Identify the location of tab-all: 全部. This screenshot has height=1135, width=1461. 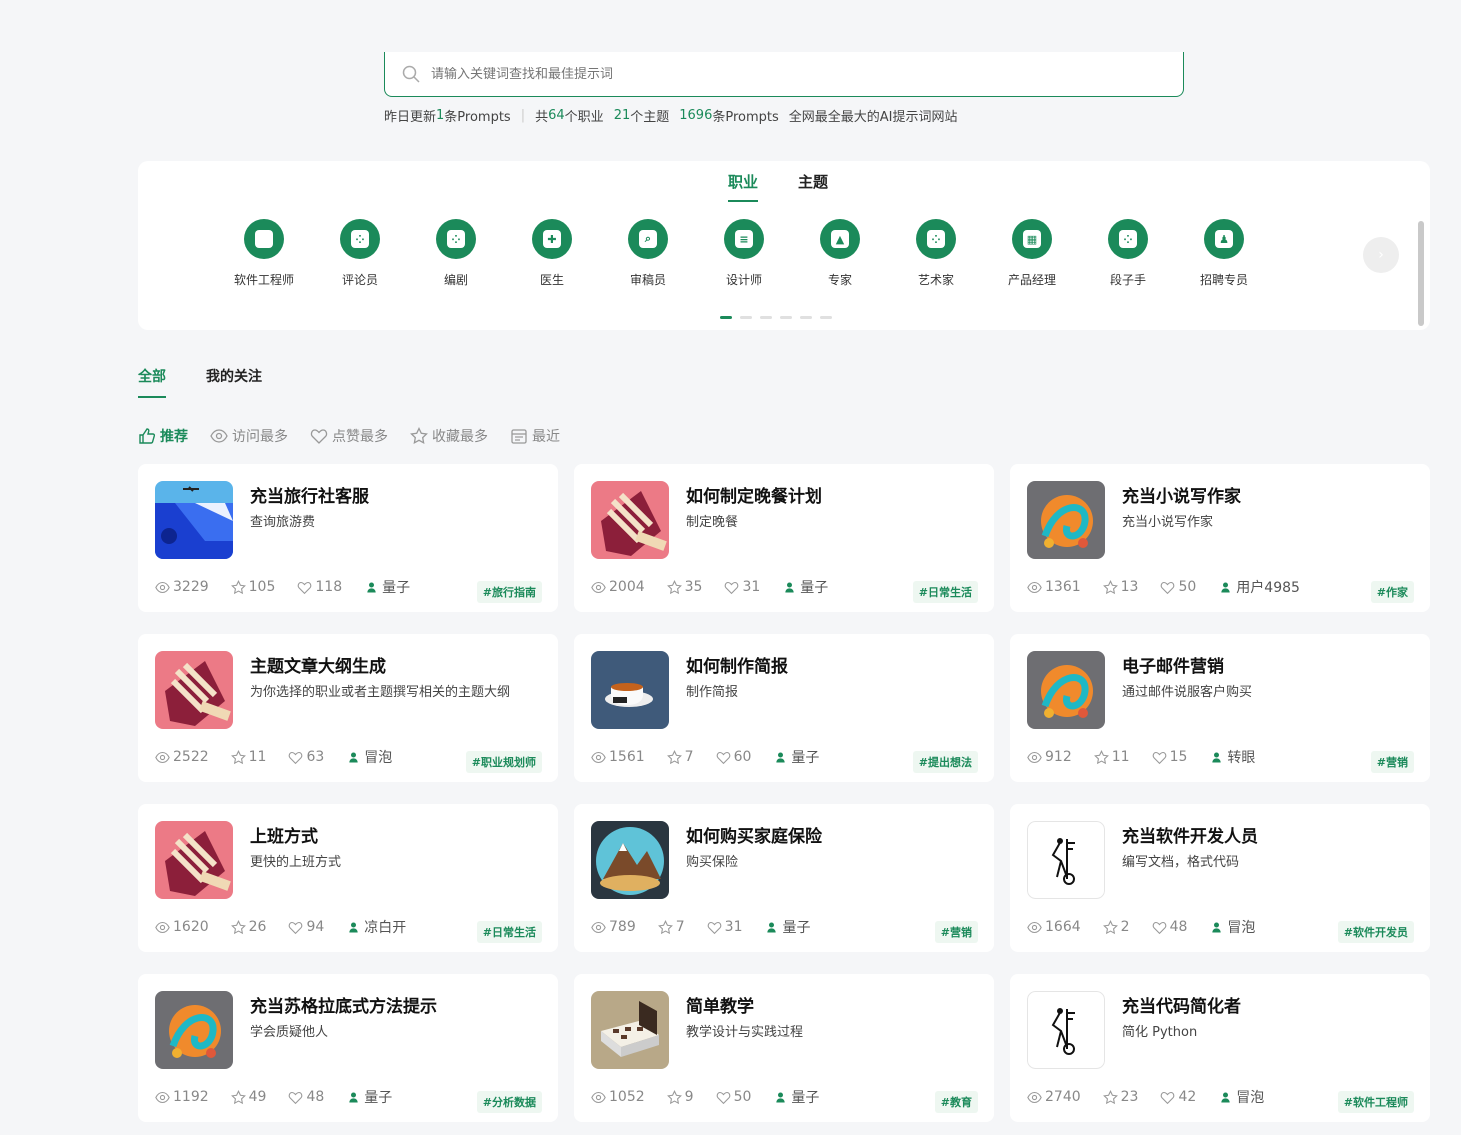
(152, 382).